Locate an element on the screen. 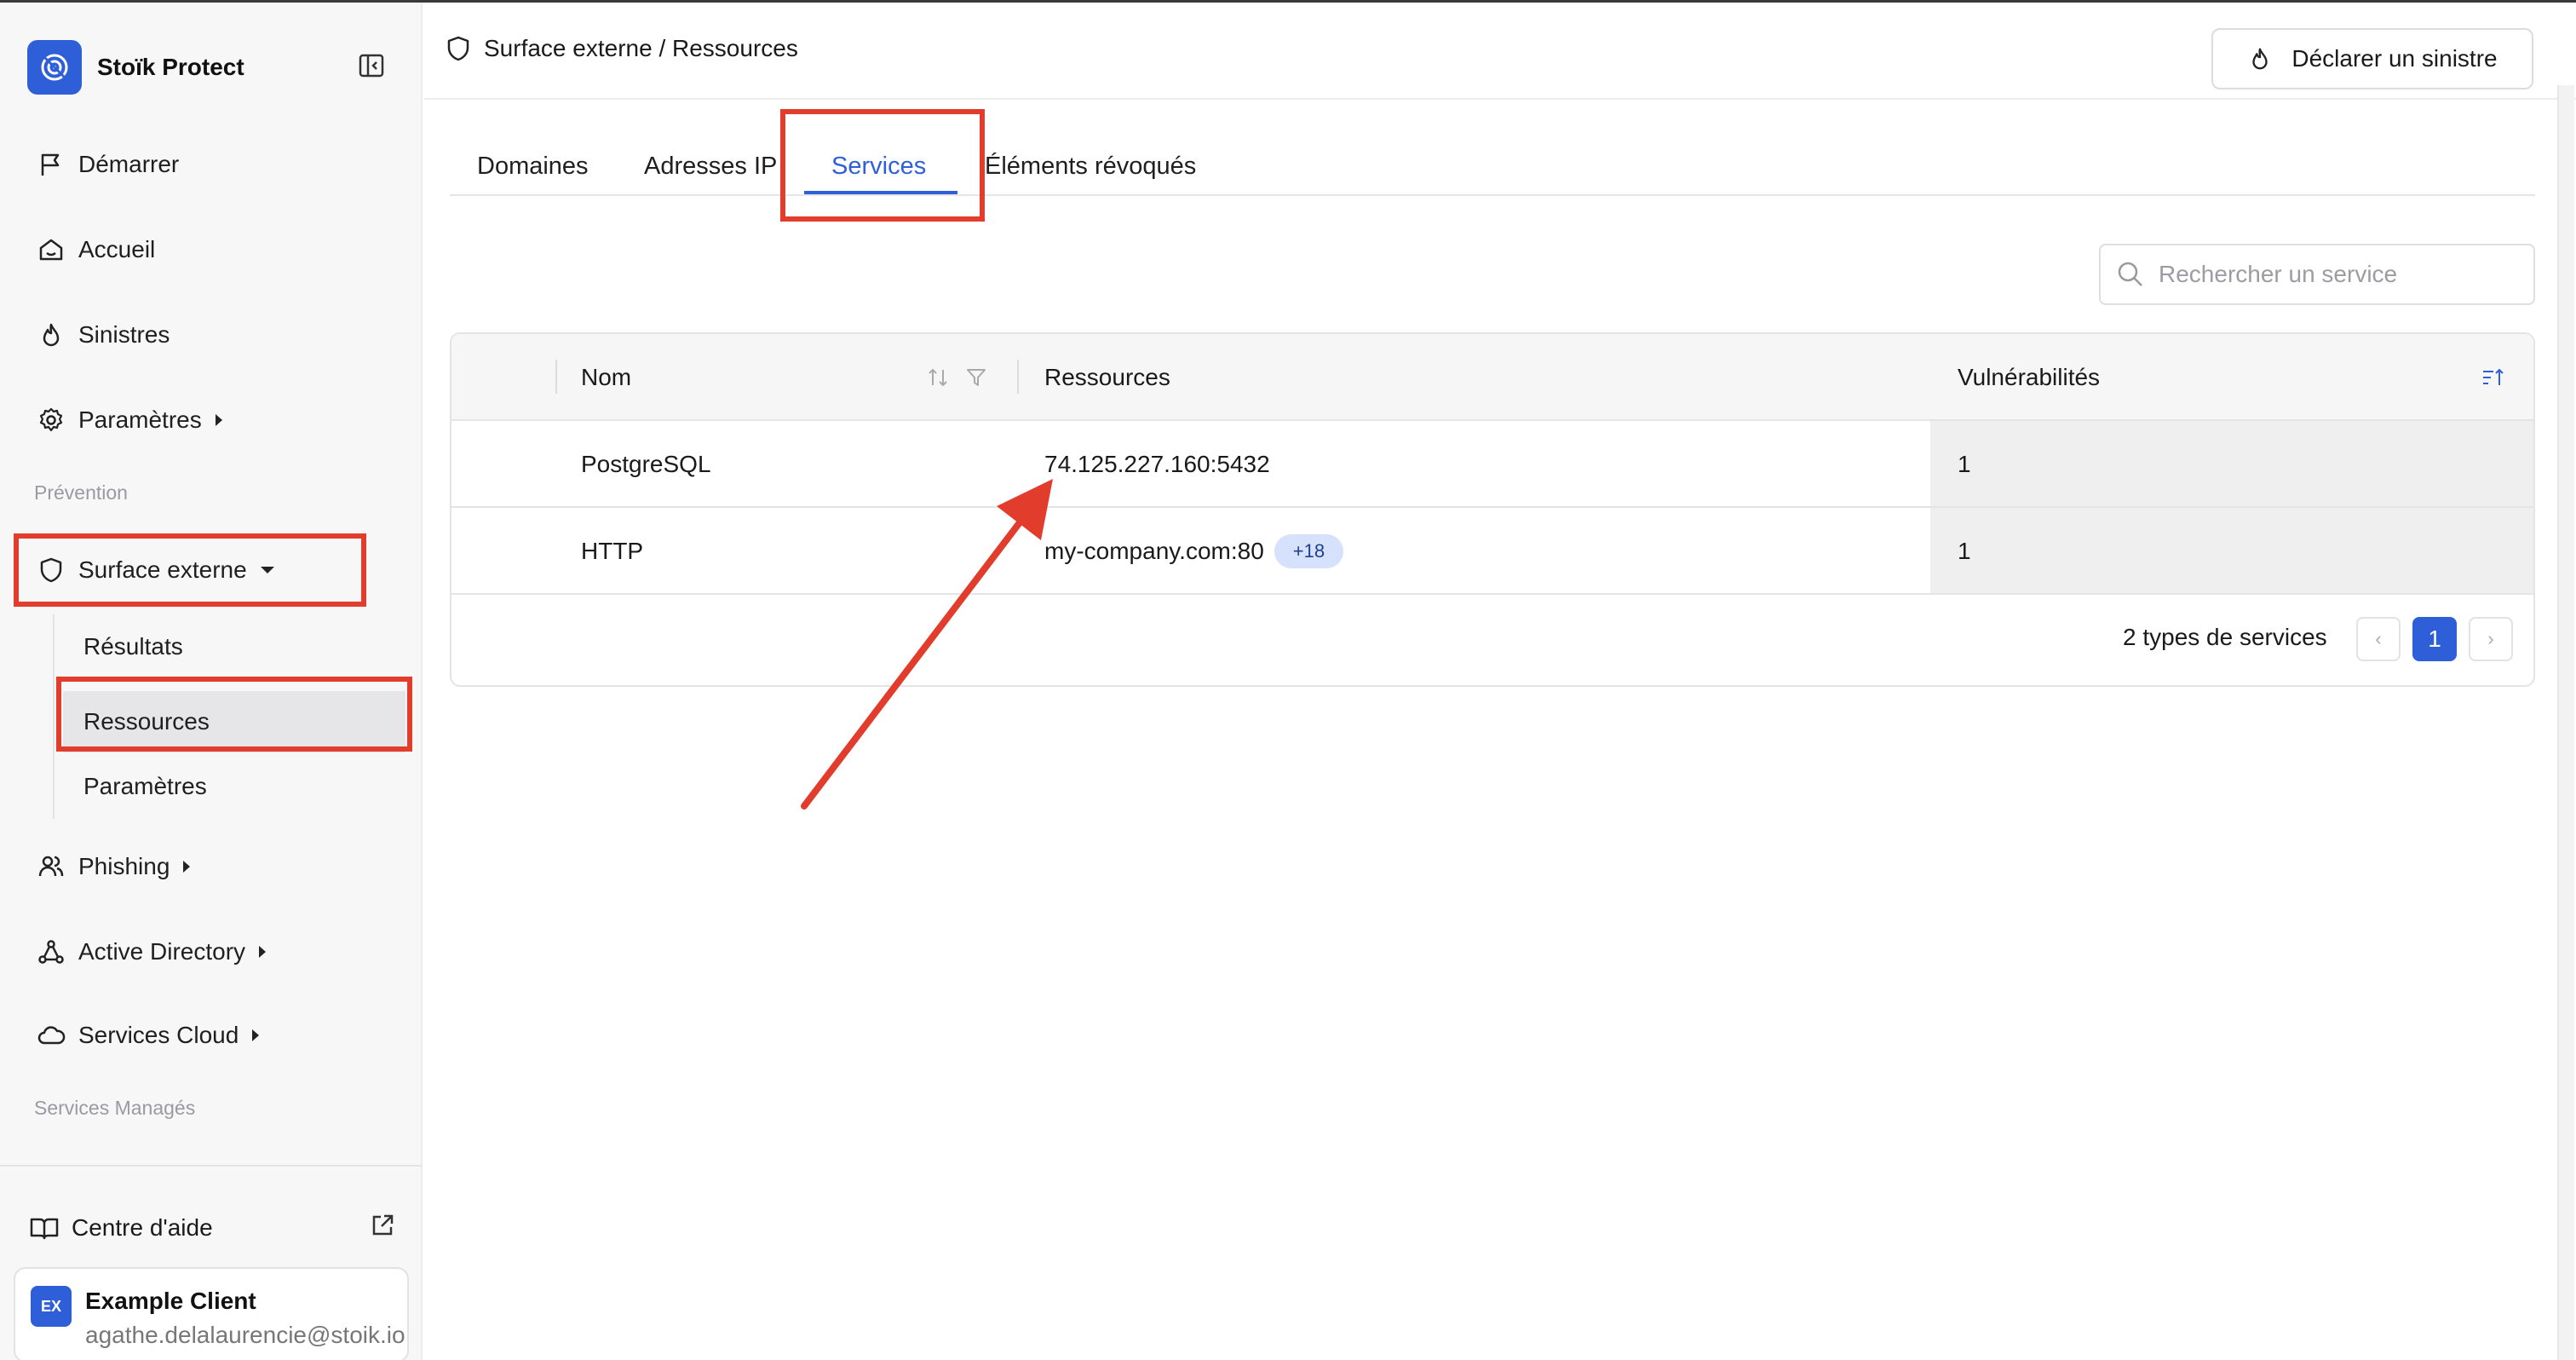 The height and width of the screenshot is (1360, 2576). breadcrumb-text: Surface externe / Ressources is located at coordinates (641, 48).